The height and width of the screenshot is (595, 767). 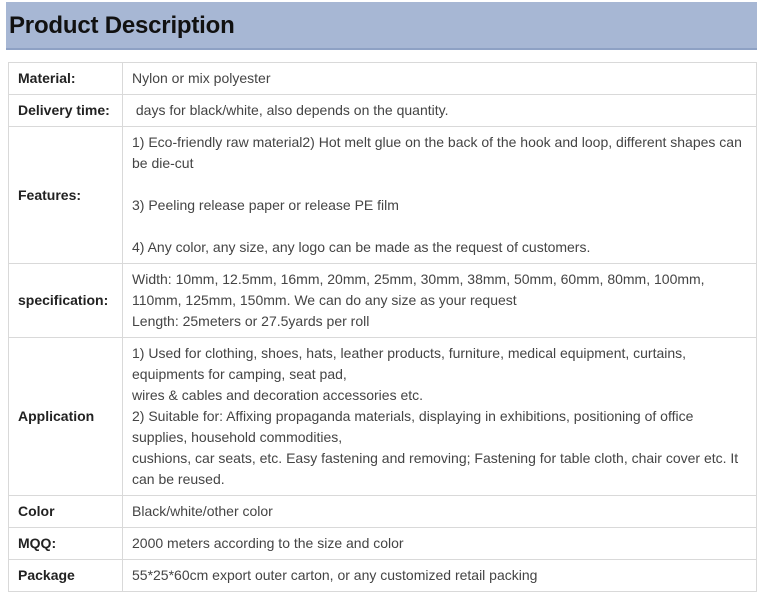 What do you see at coordinates (65, 110) in the screenshot?
I see `row-label: Delivery time:` at bounding box center [65, 110].